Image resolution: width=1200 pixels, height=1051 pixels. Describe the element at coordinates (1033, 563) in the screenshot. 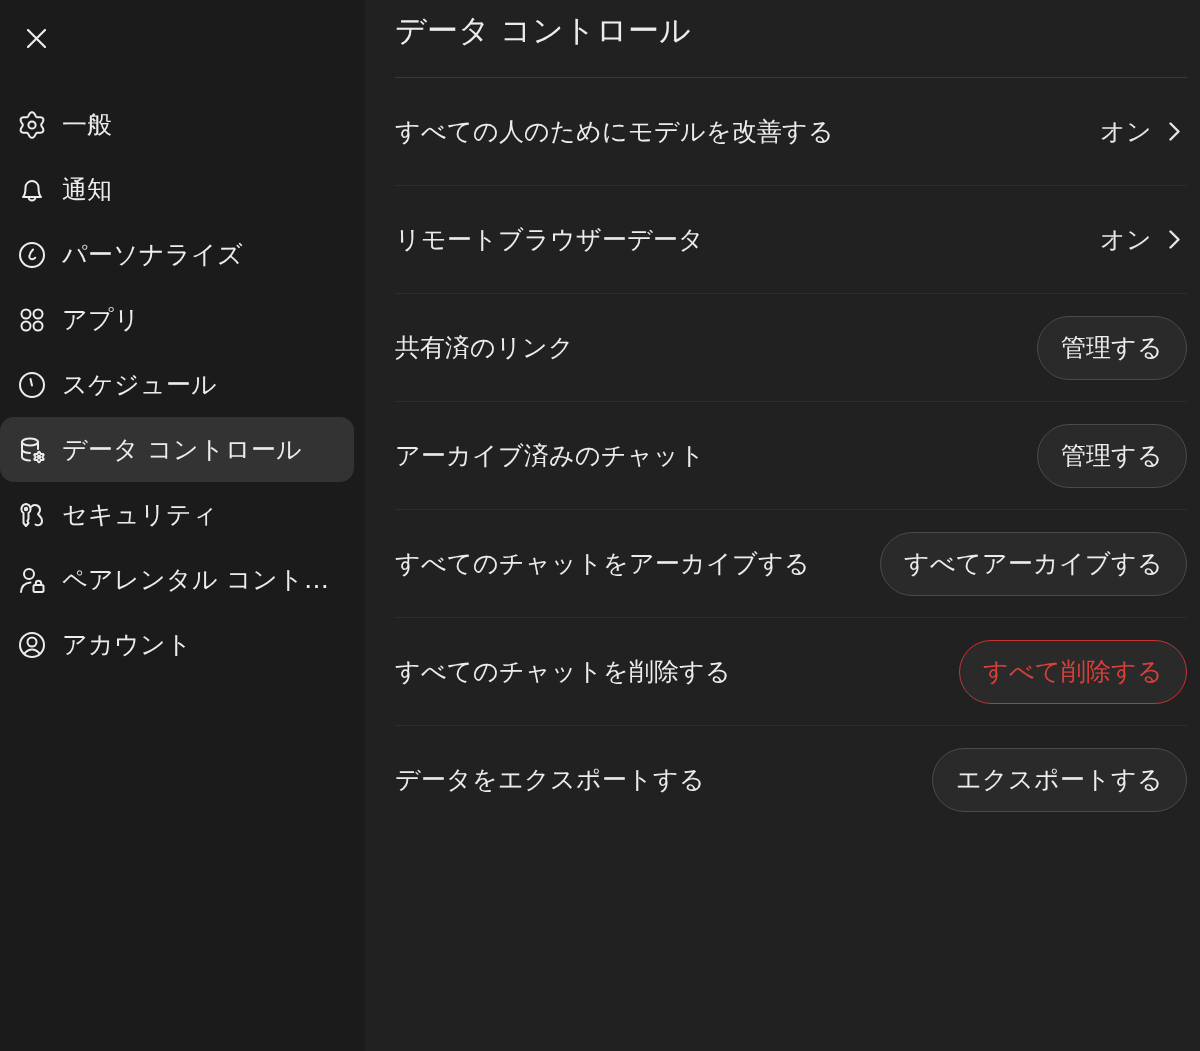

I see `action-button: すべてアーカイブする` at that location.